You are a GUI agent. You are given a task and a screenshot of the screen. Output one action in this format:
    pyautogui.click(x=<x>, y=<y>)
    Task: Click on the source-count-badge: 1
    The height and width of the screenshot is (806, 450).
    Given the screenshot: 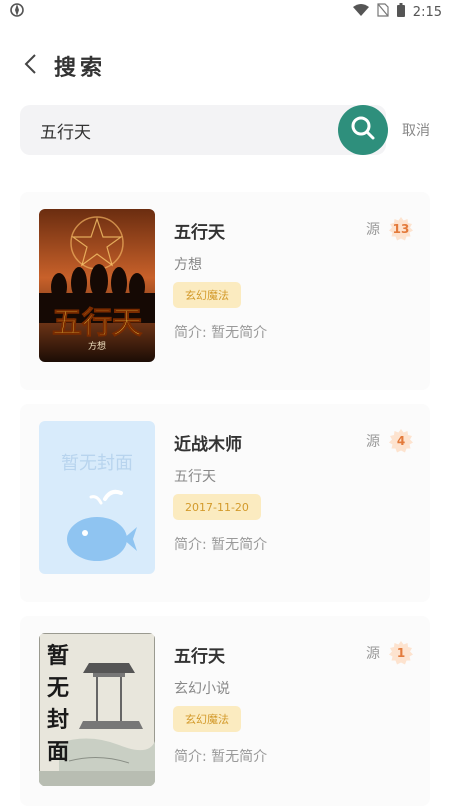 What is the action you would take?
    pyautogui.click(x=401, y=653)
    